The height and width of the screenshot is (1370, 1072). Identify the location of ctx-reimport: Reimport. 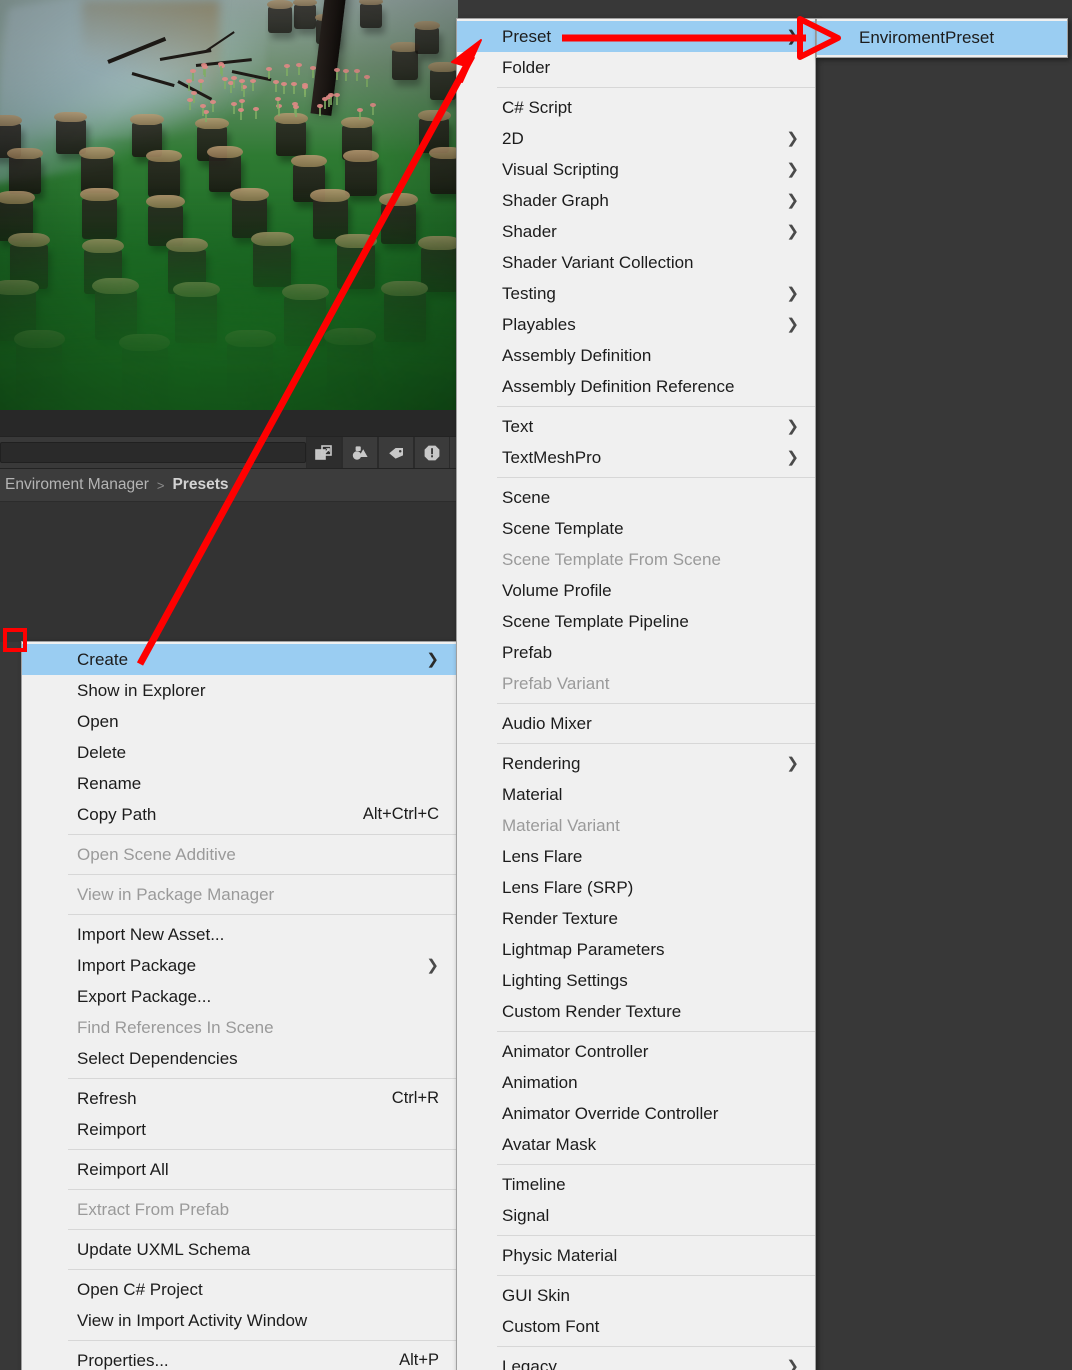
(239, 1129).